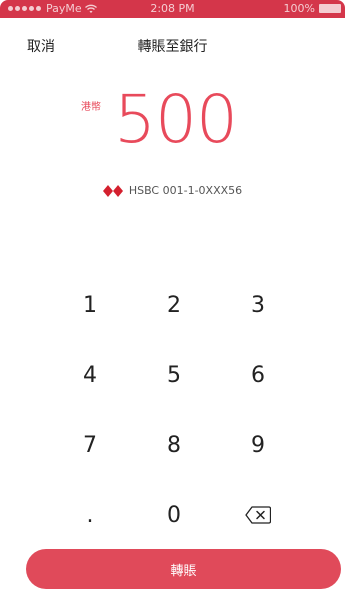 The width and height of the screenshot is (345, 593). I want to click on key-4: 4, so click(90, 375).